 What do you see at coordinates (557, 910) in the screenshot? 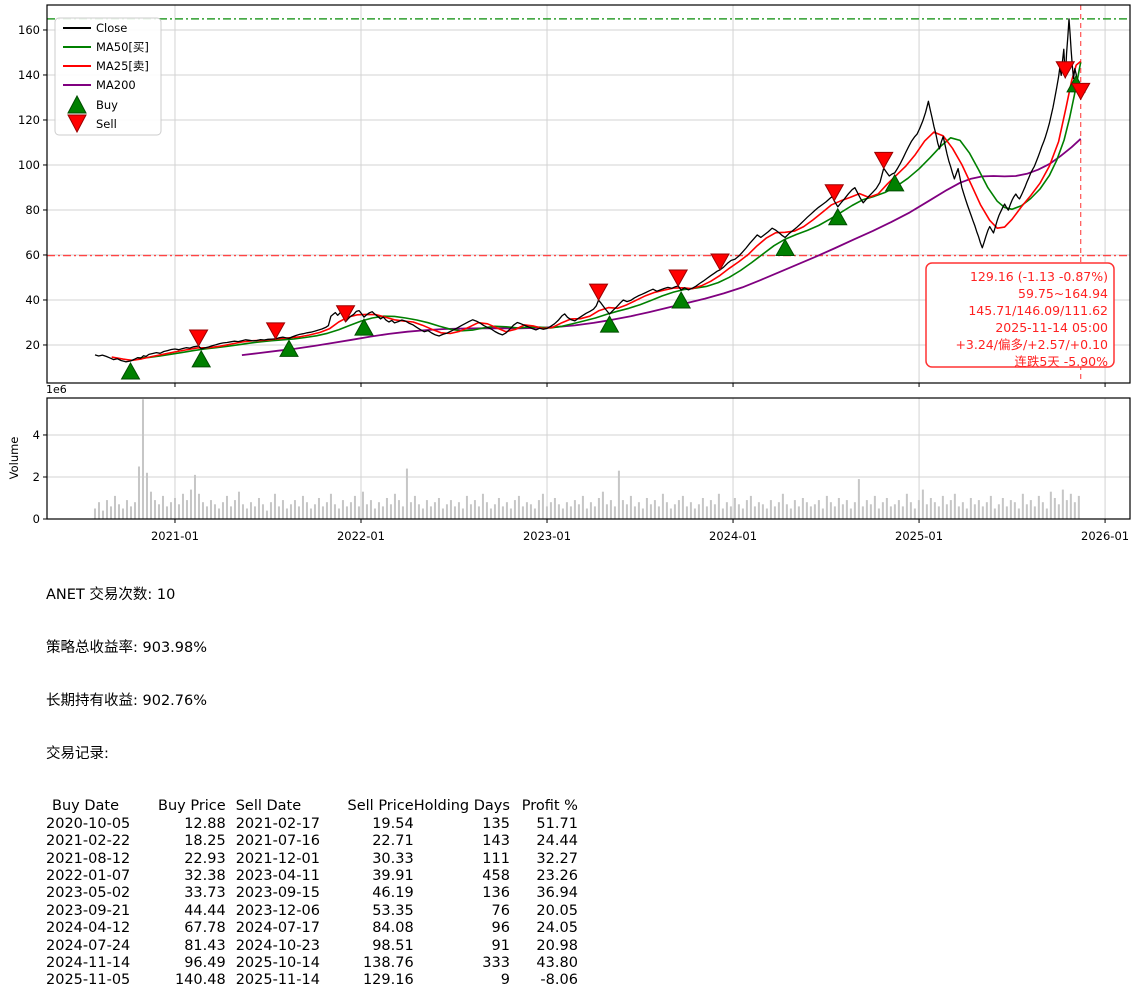
I see `trade-cell: 20.05` at bounding box center [557, 910].